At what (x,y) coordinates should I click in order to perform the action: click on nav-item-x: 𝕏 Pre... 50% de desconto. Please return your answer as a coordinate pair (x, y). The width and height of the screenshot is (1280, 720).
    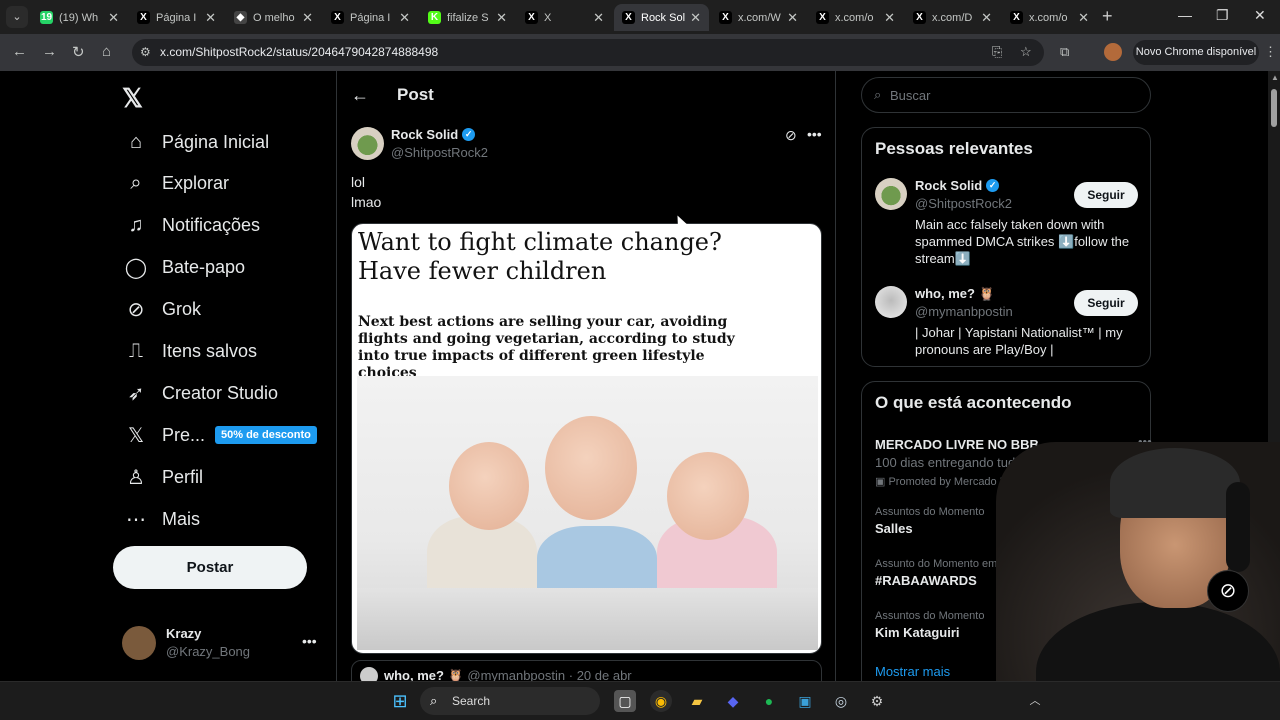
    Looking at the image, I should click on (220, 435).